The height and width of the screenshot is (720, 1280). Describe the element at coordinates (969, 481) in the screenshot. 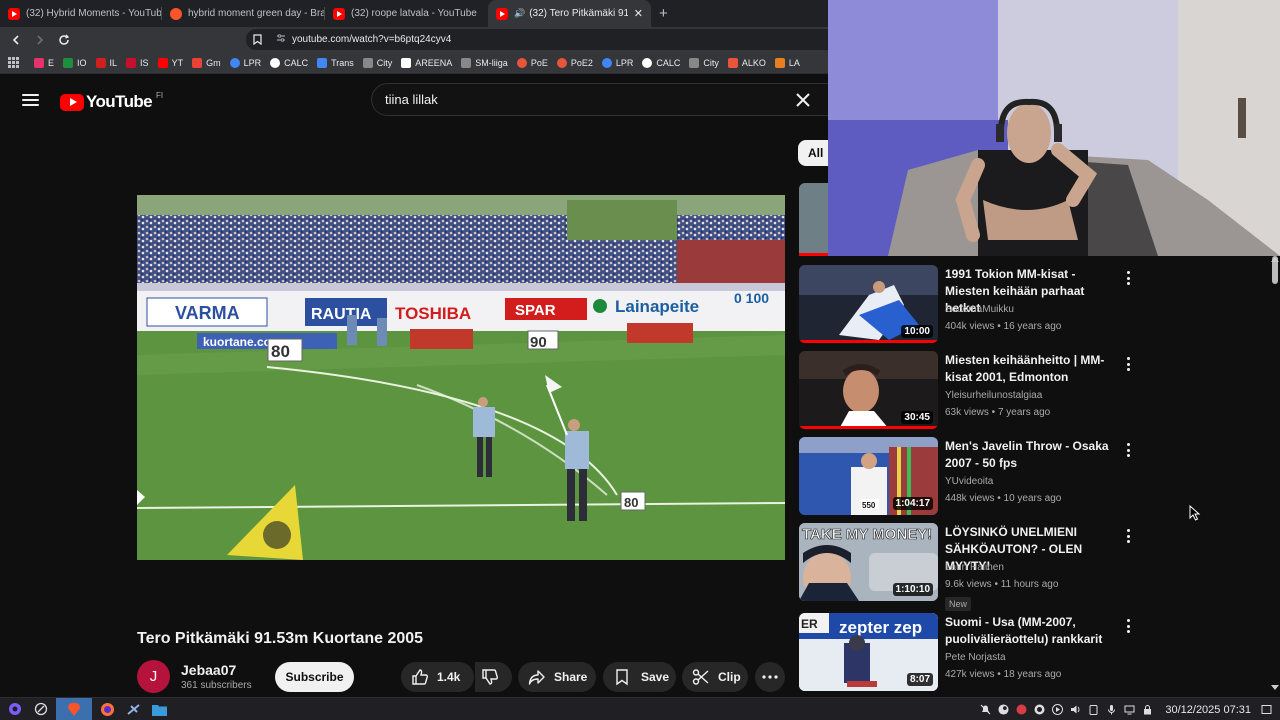

I see `recommendation-channel: YUvideoita` at that location.